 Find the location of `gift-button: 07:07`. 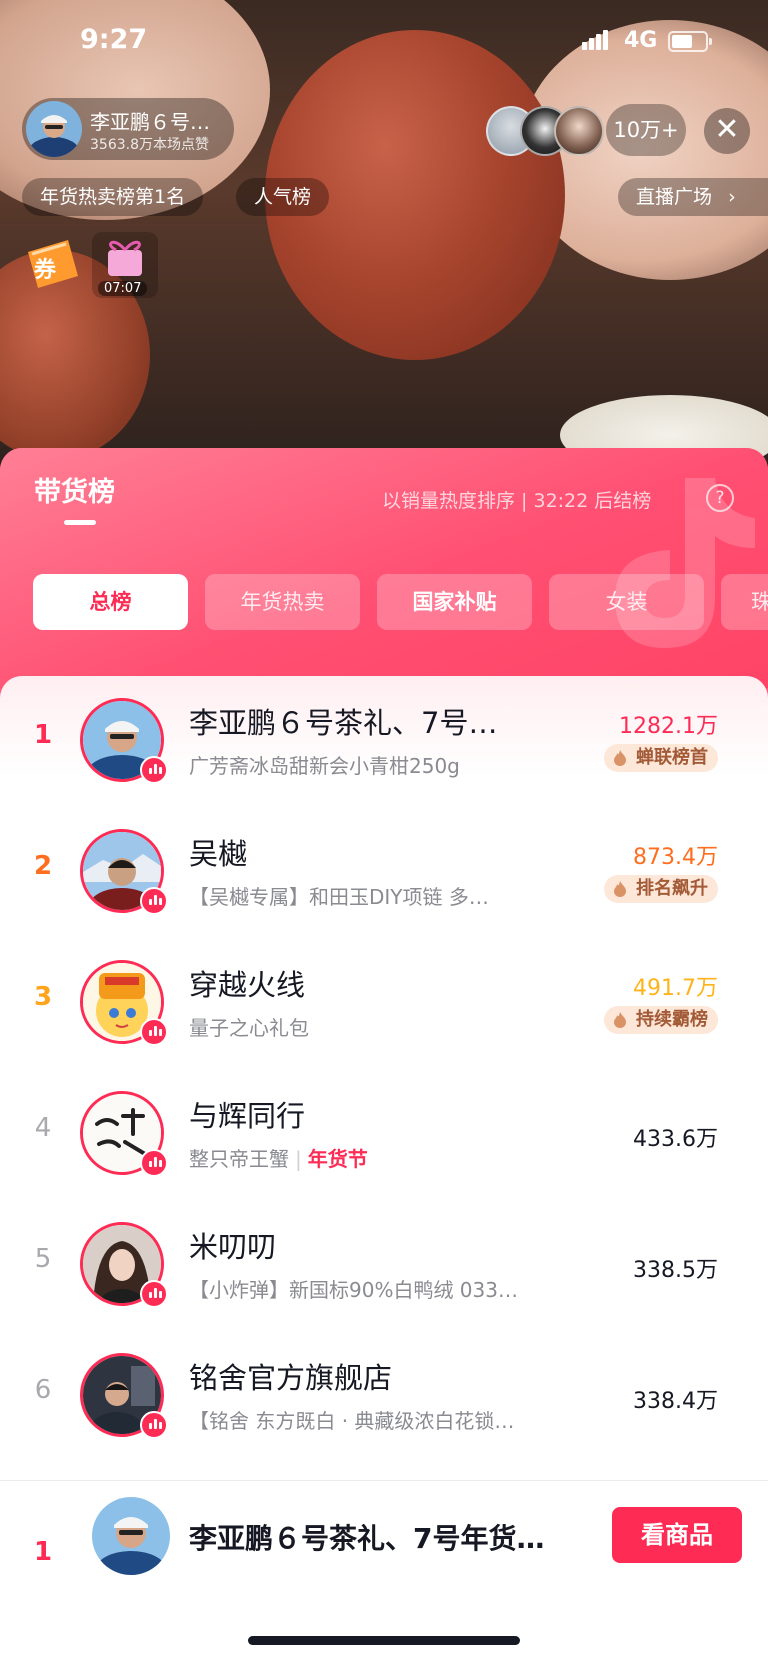

gift-button: 07:07 is located at coordinates (125, 265).